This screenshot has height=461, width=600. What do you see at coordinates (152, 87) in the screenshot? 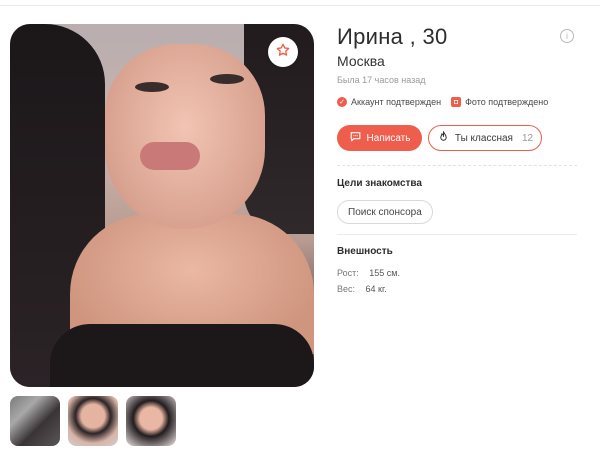
I see `photo-eye-left` at bounding box center [152, 87].